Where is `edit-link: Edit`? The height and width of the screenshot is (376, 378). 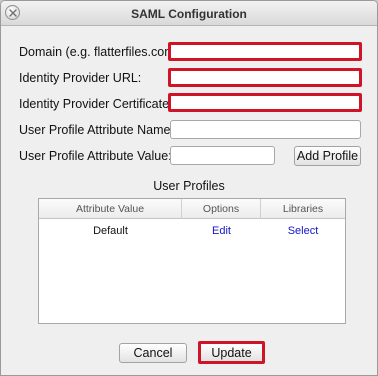 edit-link: Edit is located at coordinates (221, 231).